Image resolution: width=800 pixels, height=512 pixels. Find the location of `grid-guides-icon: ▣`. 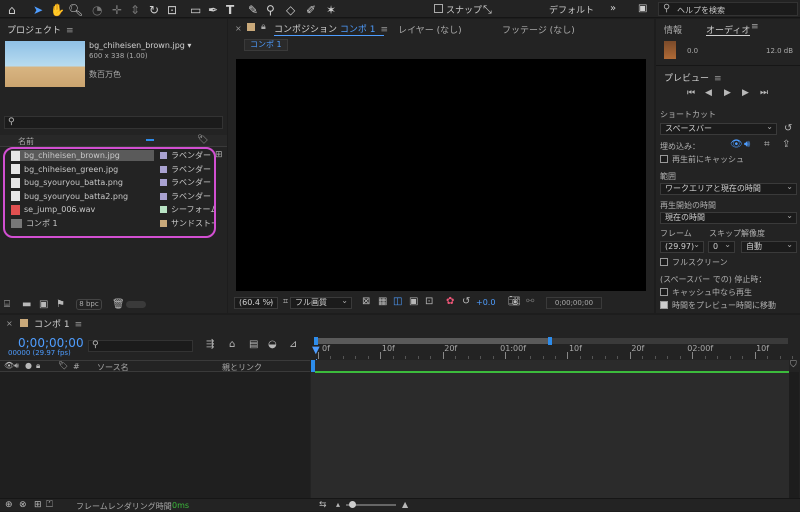

grid-guides-icon: ▣ is located at coordinates (413, 301).